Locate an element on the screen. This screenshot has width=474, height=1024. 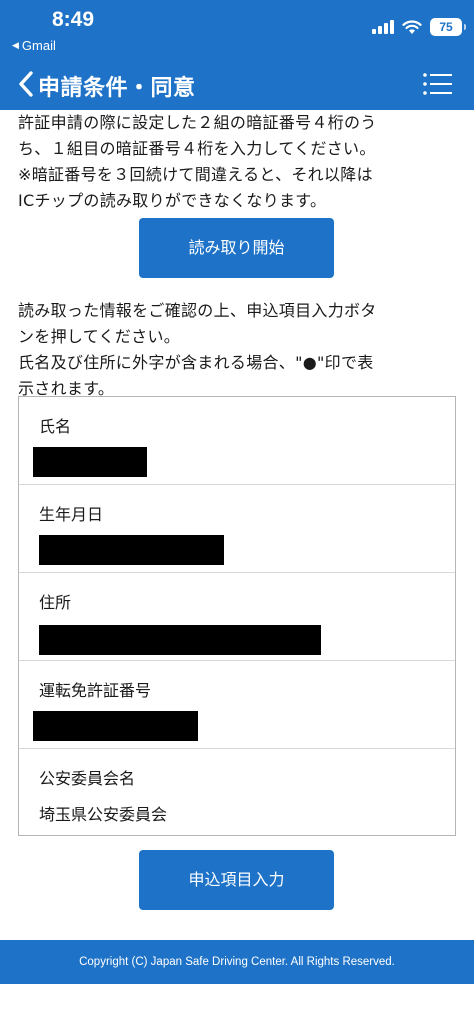
wifi-icon is located at coordinates (412, 26).